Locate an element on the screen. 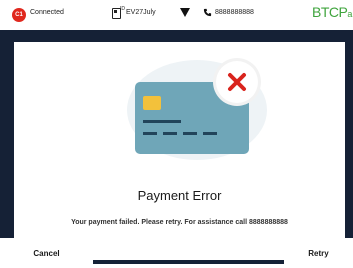  support-phone-label: 8888888888 is located at coordinates (234, 12).